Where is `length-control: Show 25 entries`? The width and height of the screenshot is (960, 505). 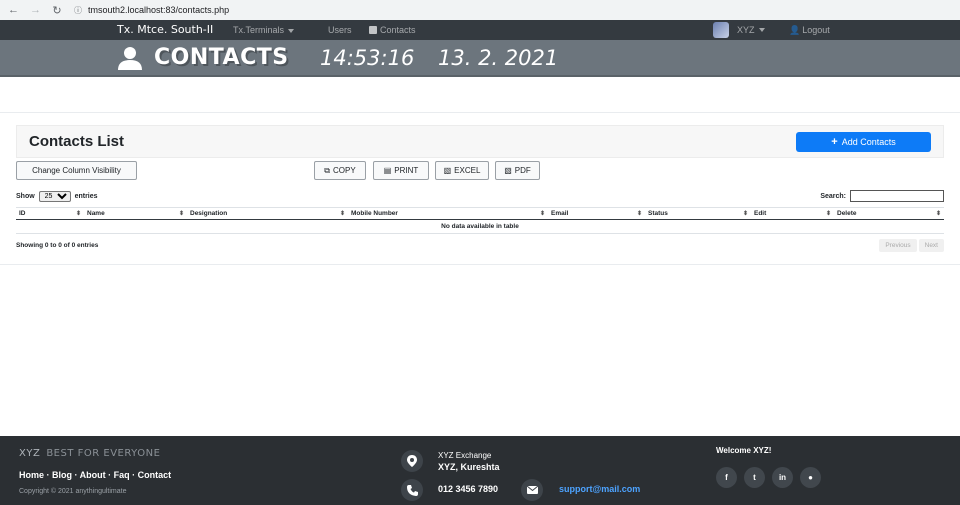 length-control: Show 25 entries is located at coordinates (57, 196).